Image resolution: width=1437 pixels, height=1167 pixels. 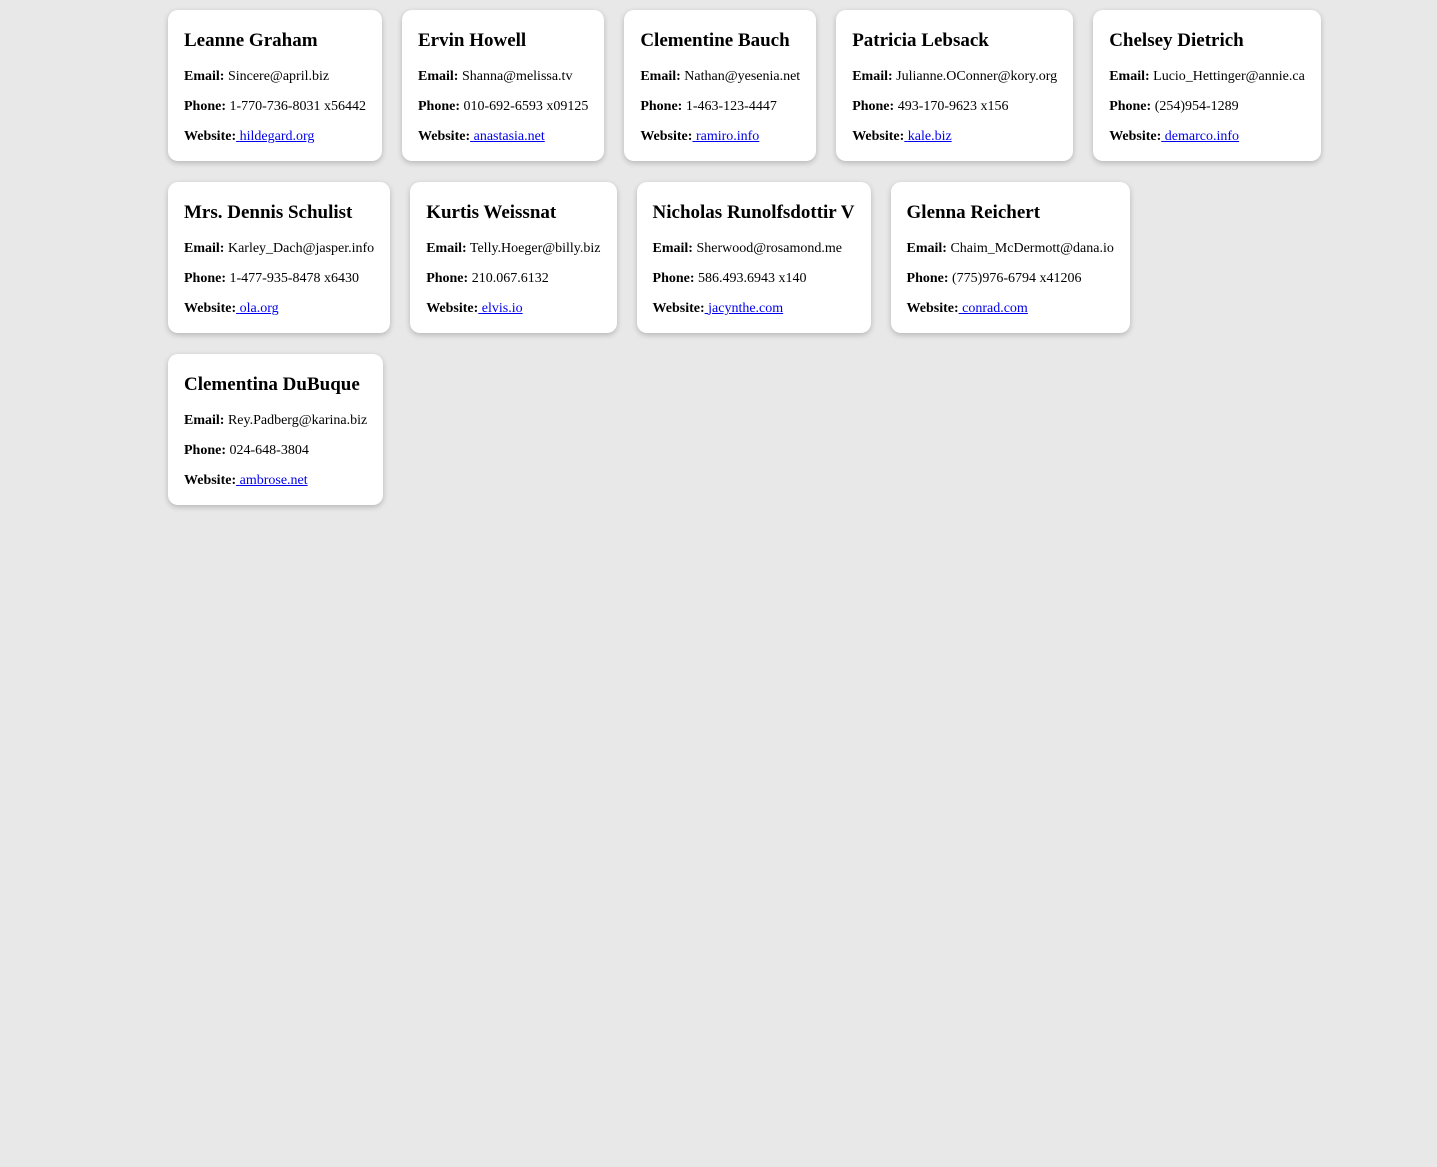 I want to click on email-value: Shanna@melissa.tv, so click(x=517, y=76).